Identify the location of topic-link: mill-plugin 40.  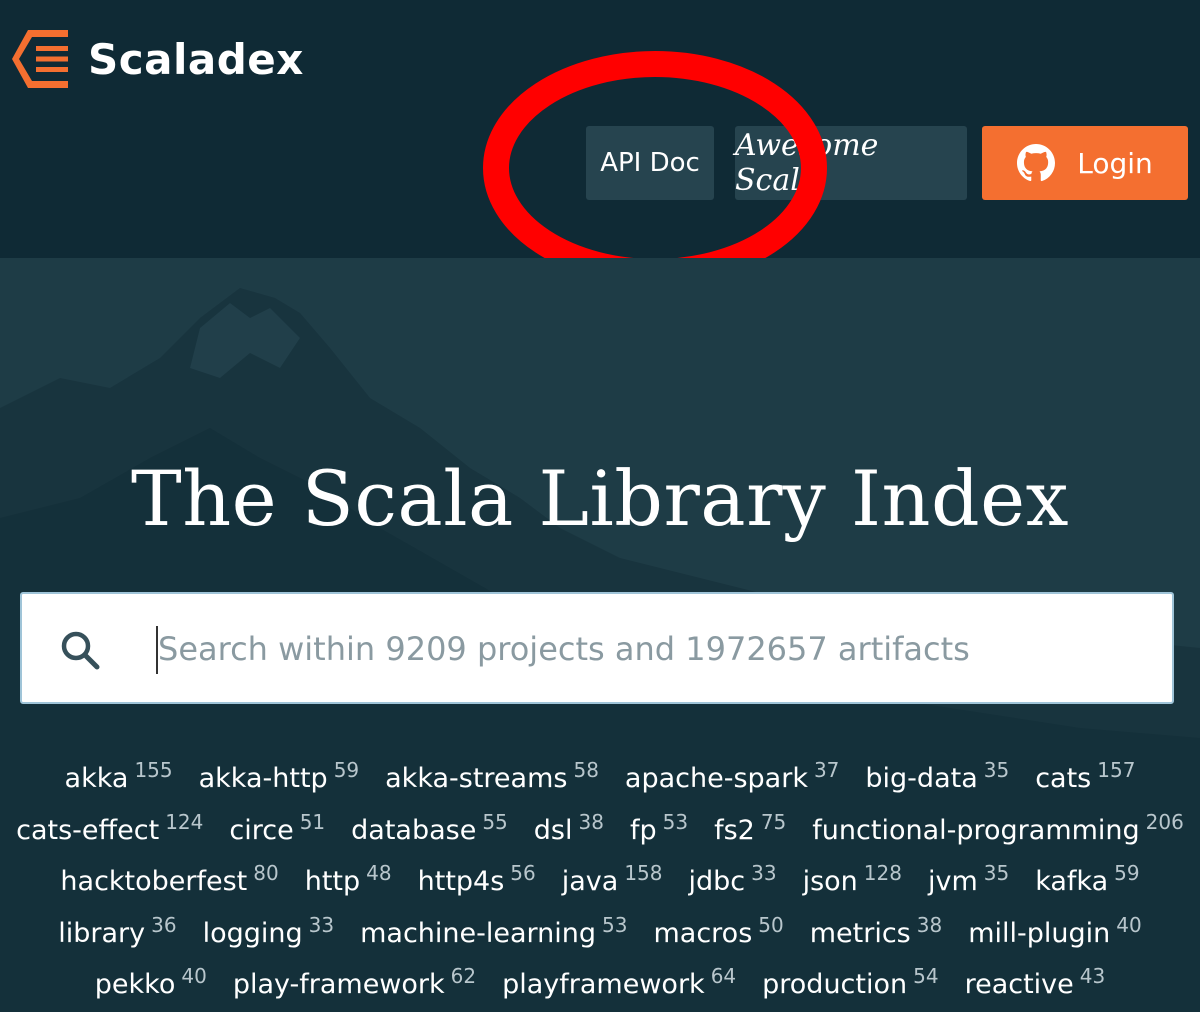
(1055, 931).